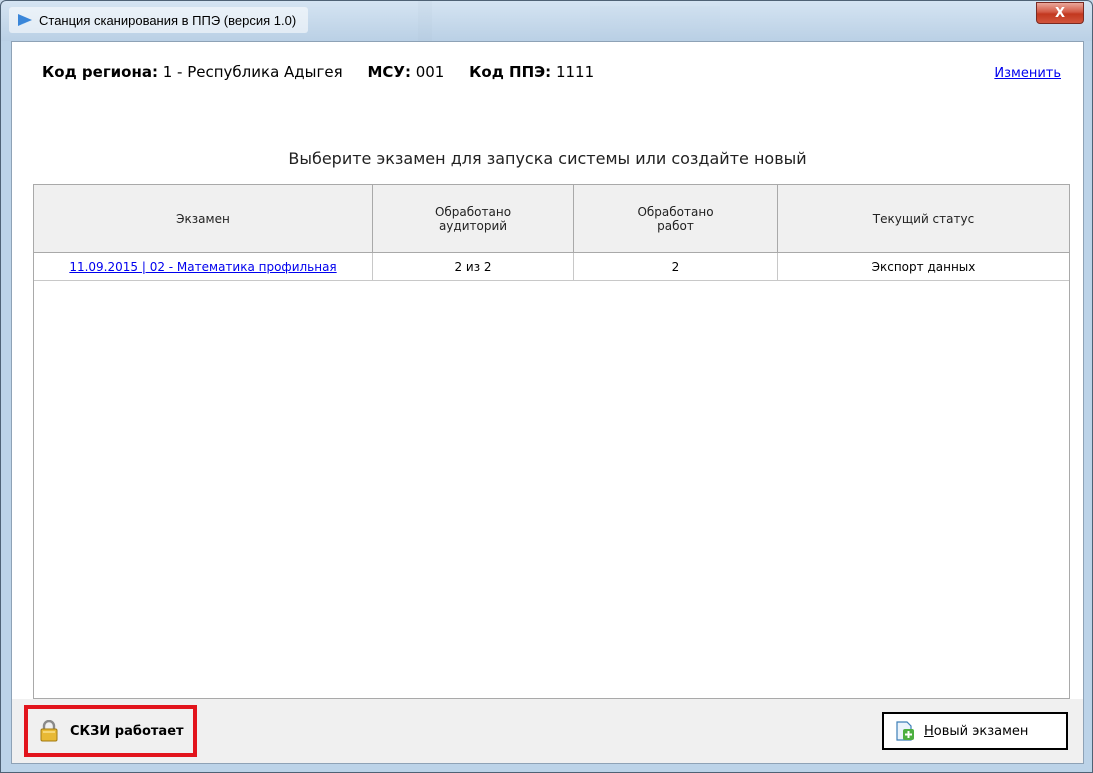 Image resolution: width=1093 pixels, height=773 pixels. I want to click on column-header-label: Экзамен, so click(203, 218).